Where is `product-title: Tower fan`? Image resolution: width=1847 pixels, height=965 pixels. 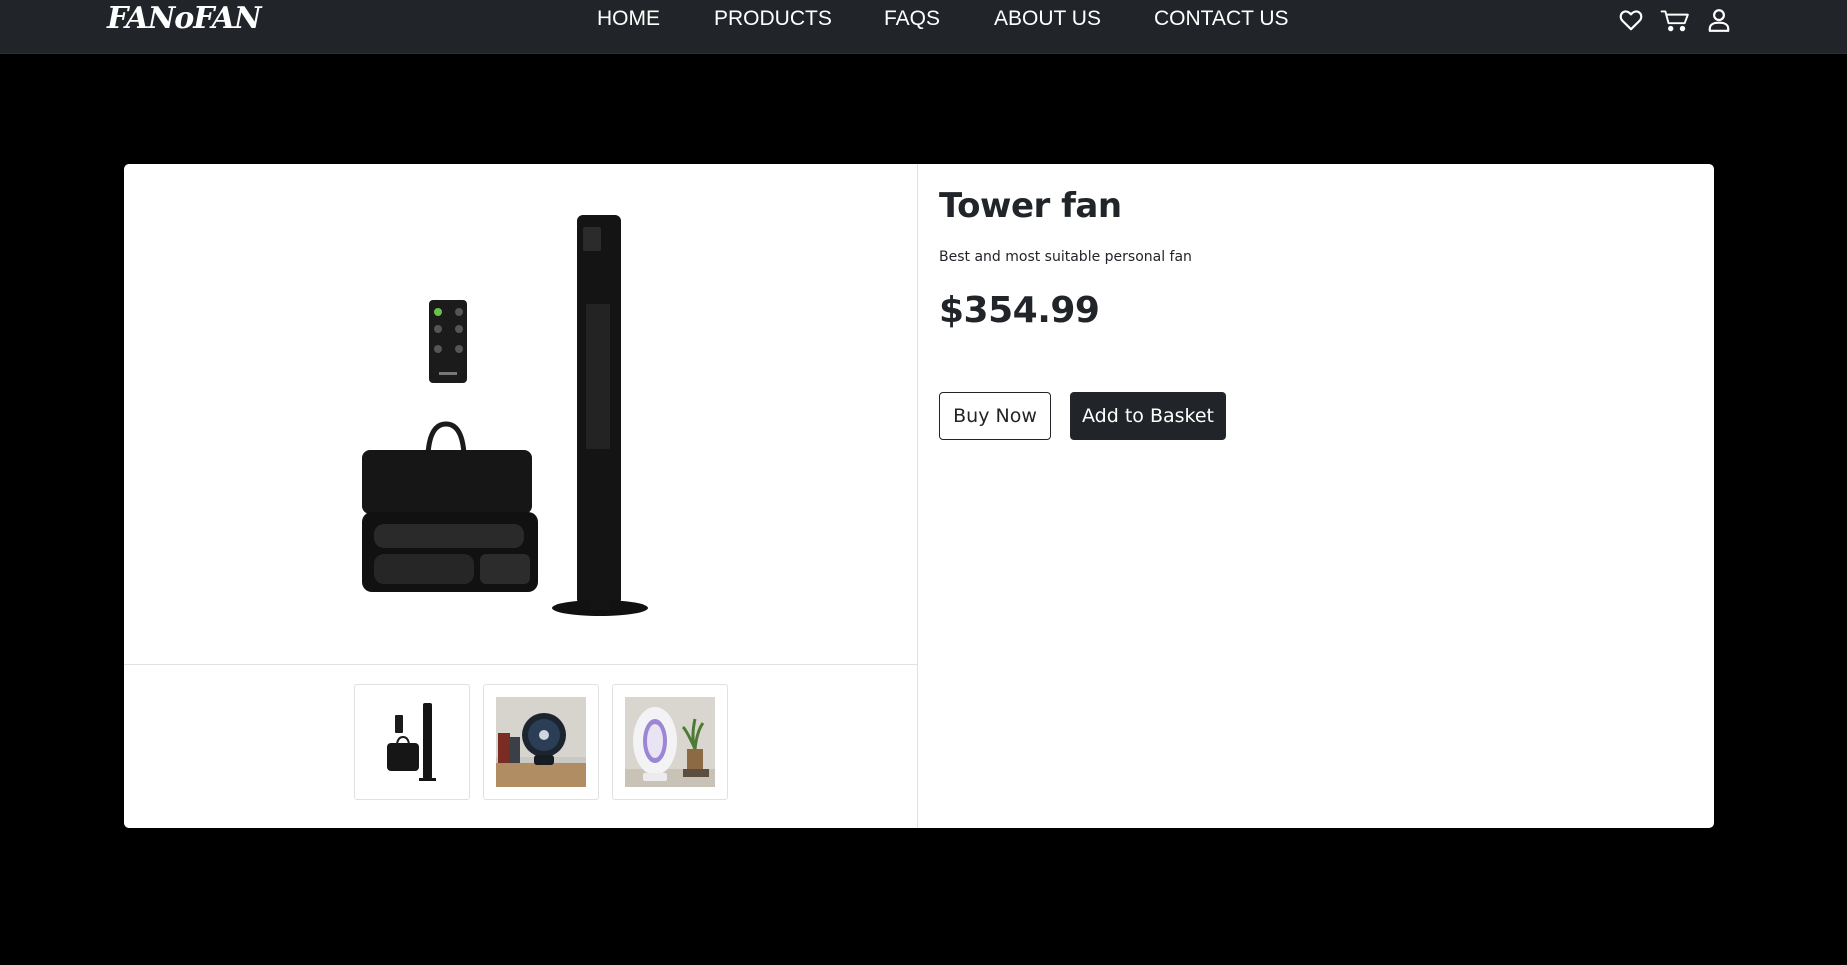 product-title: Tower fan is located at coordinates (1030, 206).